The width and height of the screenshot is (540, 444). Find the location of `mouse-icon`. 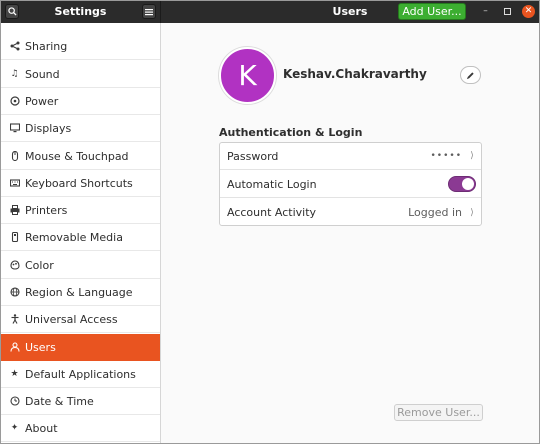

mouse-icon is located at coordinates (14, 156).